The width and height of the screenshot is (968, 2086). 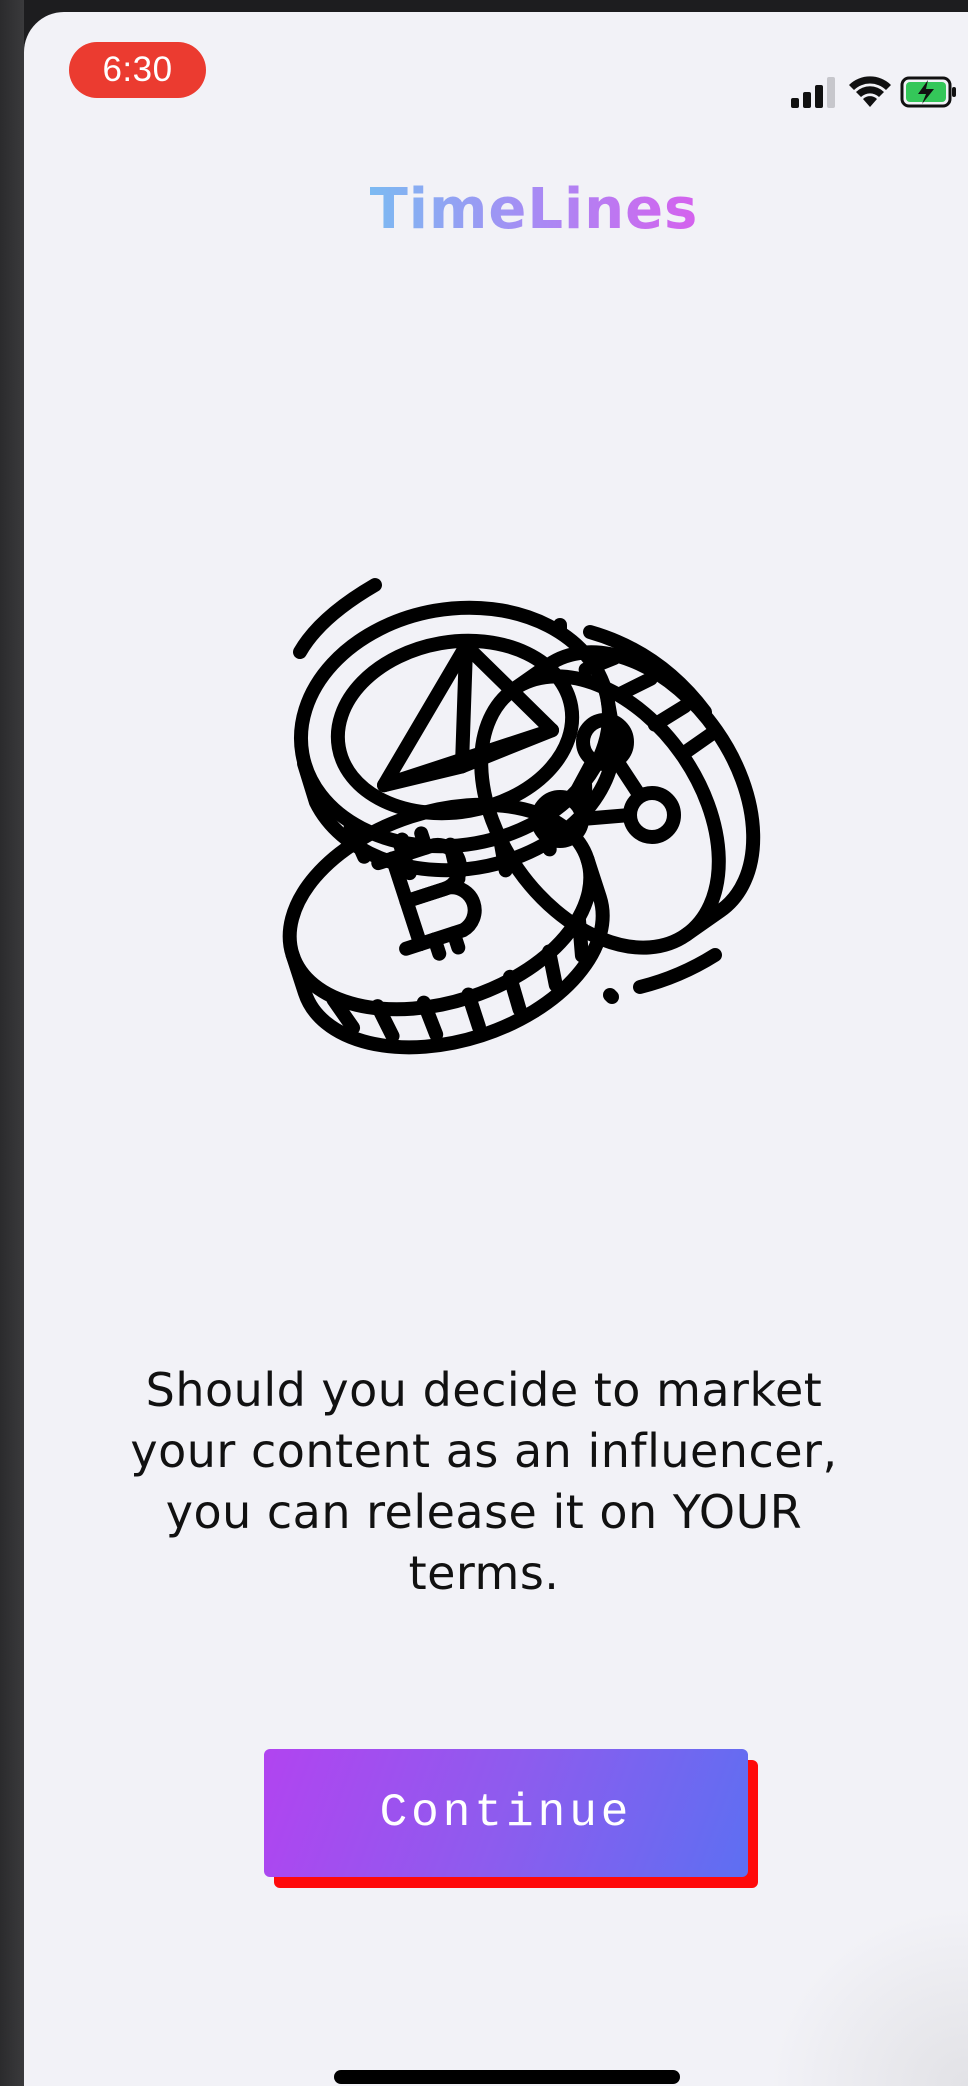 I want to click on device-bezel, so click(x=12, y=1043).